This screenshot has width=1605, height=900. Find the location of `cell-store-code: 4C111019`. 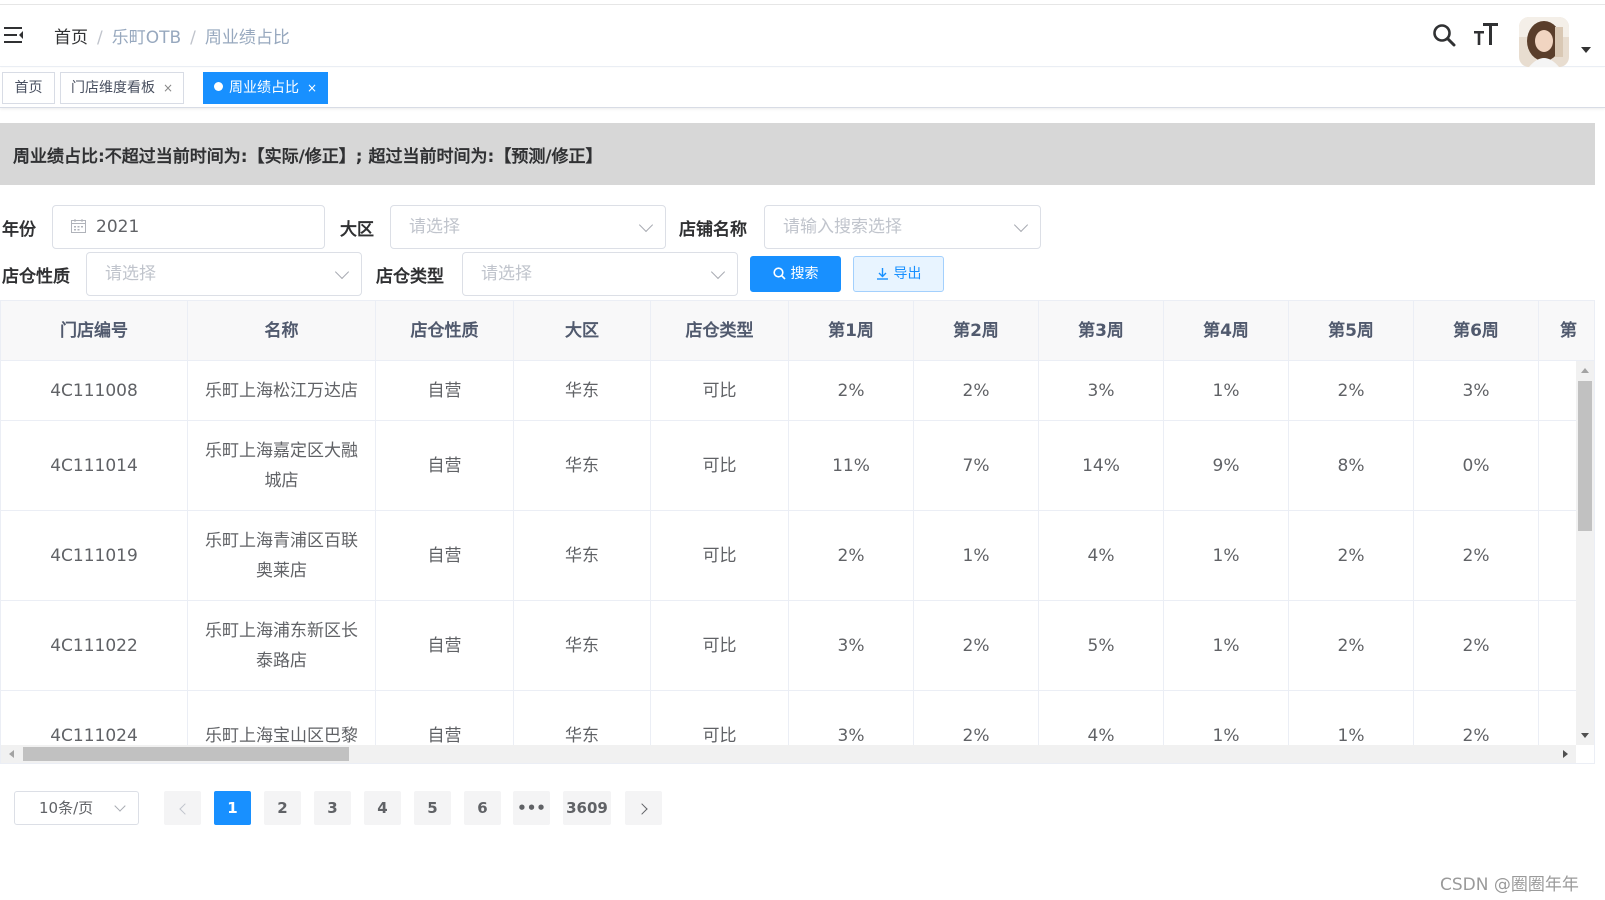

cell-store-code: 4C111019 is located at coordinates (94, 555).